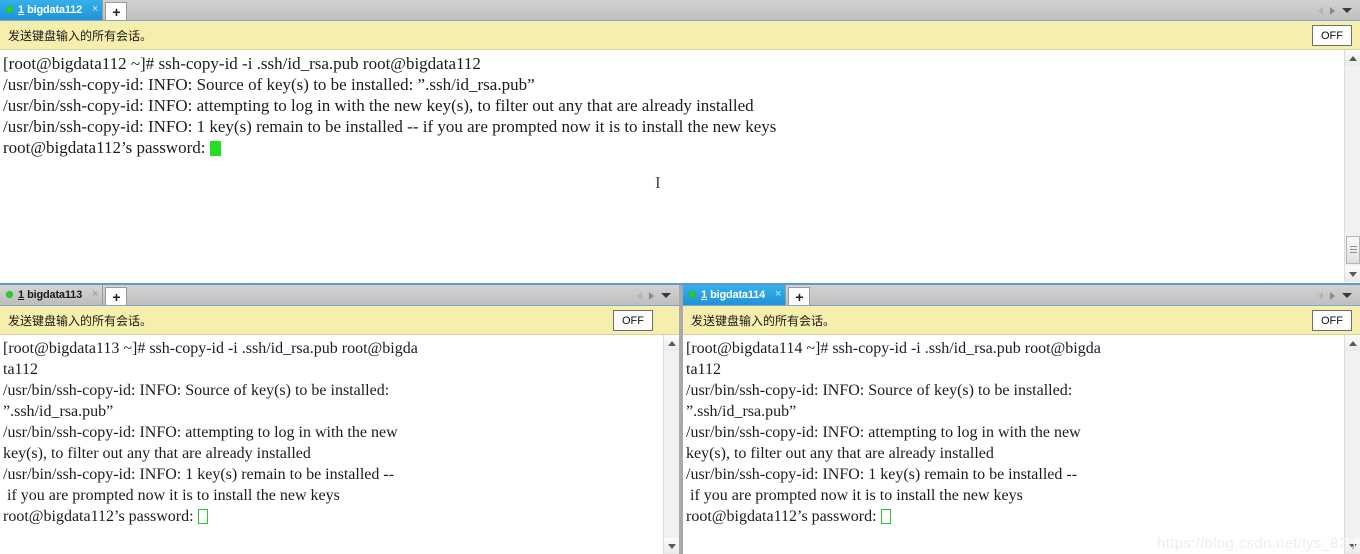 This screenshot has height=554, width=1360. Describe the element at coordinates (658, 182) in the screenshot. I see `mouse-cursor-ibeam-icon: I` at that location.